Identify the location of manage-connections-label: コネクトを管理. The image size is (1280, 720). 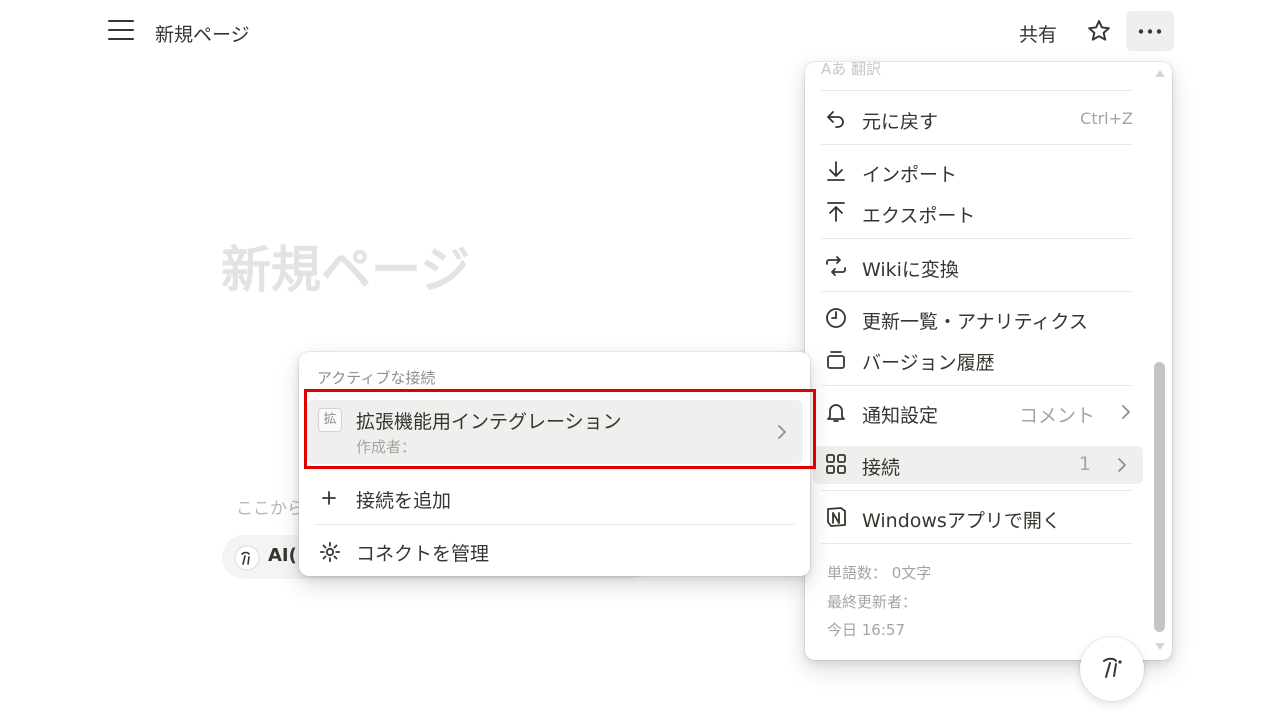
(423, 554).